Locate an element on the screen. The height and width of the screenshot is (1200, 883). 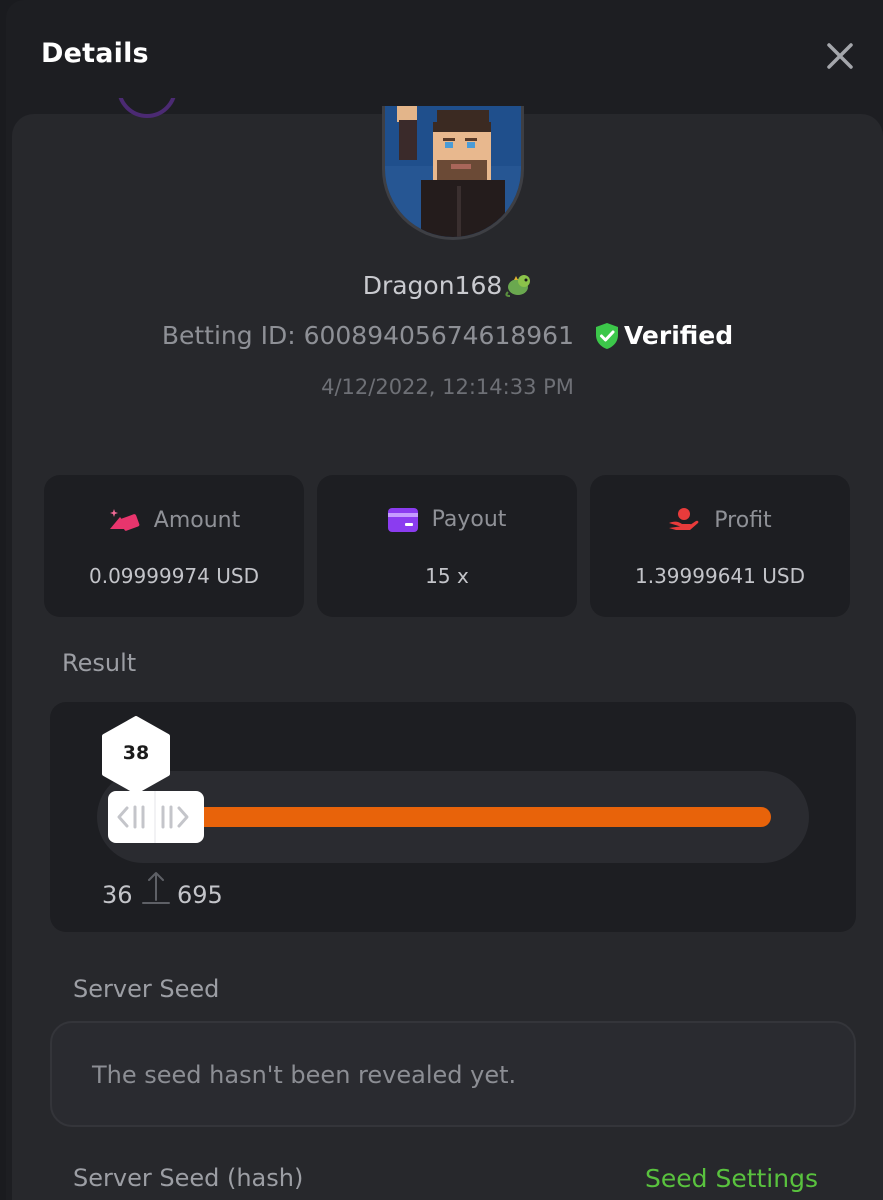
stat-card-profit: Profit 1.39999641 USD is located at coordinates (720, 546).